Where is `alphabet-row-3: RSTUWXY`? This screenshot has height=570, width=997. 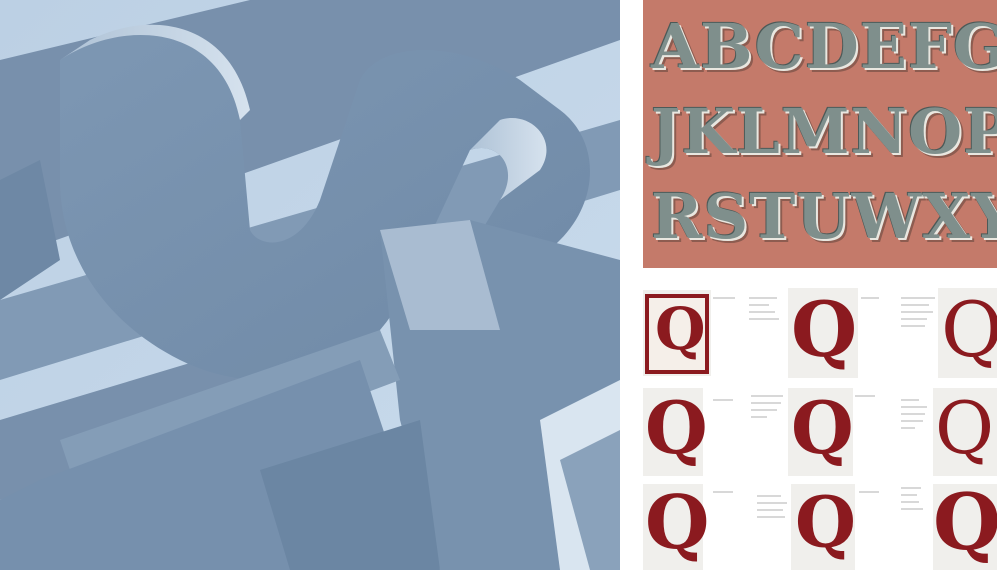 alphabet-row-3: RSTUWXY is located at coordinates (824, 216).